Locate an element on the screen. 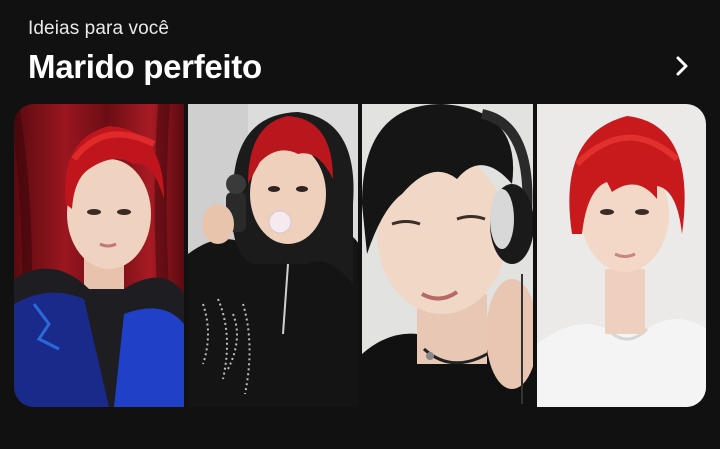 Image resolution: width=720 pixels, height=449 pixels. chevron-right-icon is located at coordinates (682, 66).